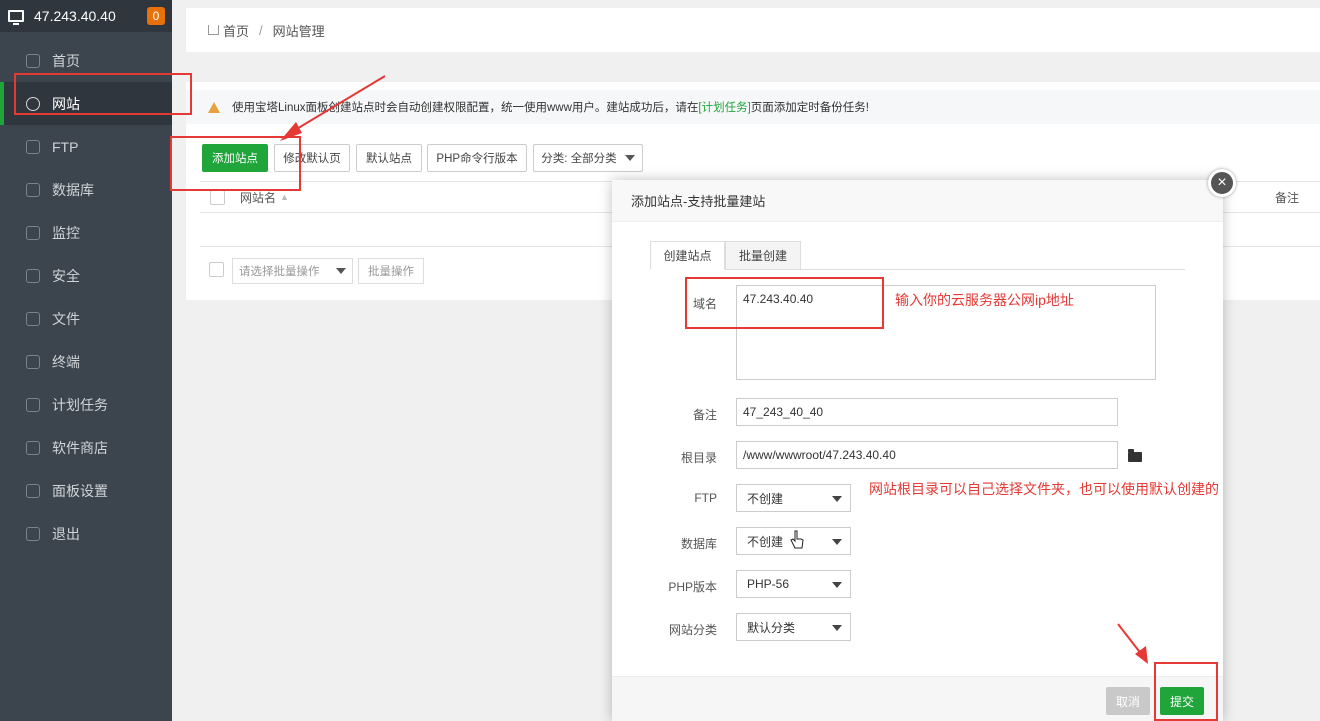 The width and height of the screenshot is (1320, 721). Describe the element at coordinates (927, 412) in the screenshot. I see `note-input: 47_243_40_40` at that location.